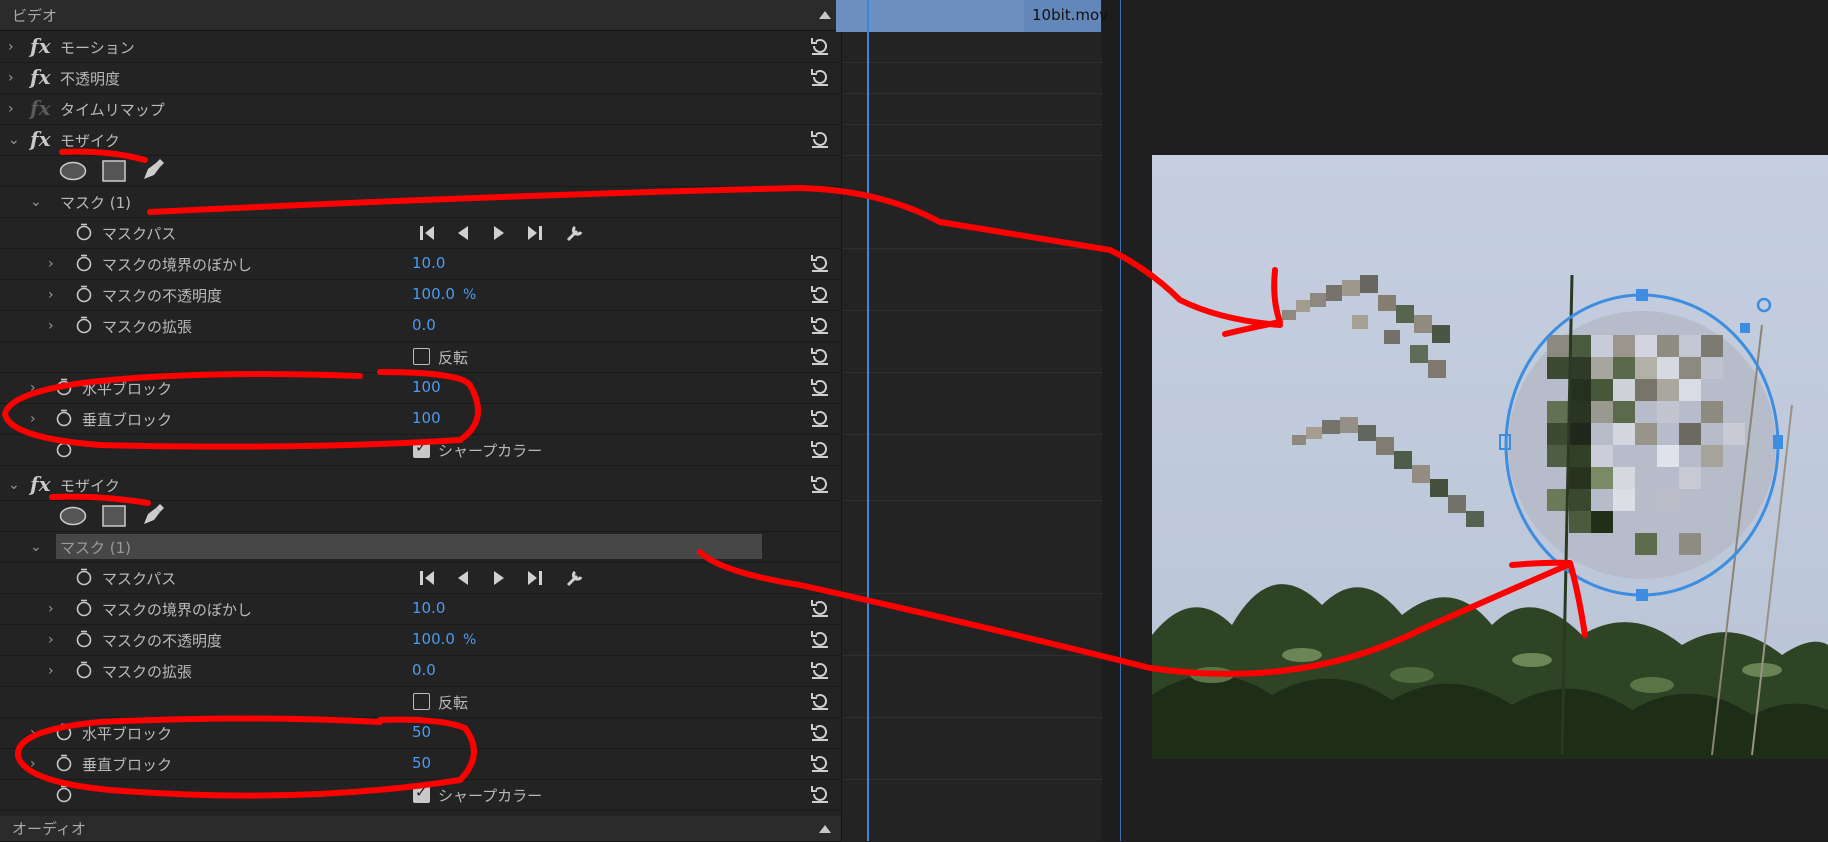 The image size is (1828, 842). What do you see at coordinates (420, 15) in the screenshot?
I see `video-section-header: ビデオ` at bounding box center [420, 15].